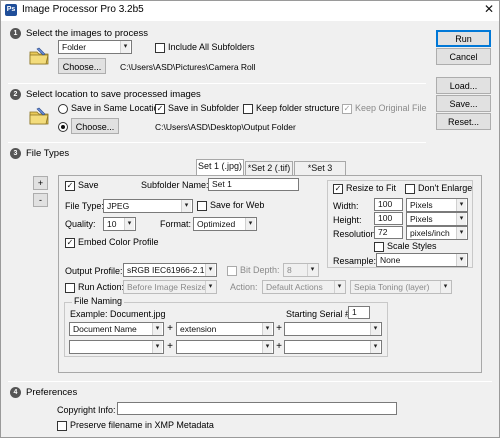 The height and width of the screenshot is (438, 500). I want to click on resize-to-fit-checkbox: ✓, so click(338, 189).